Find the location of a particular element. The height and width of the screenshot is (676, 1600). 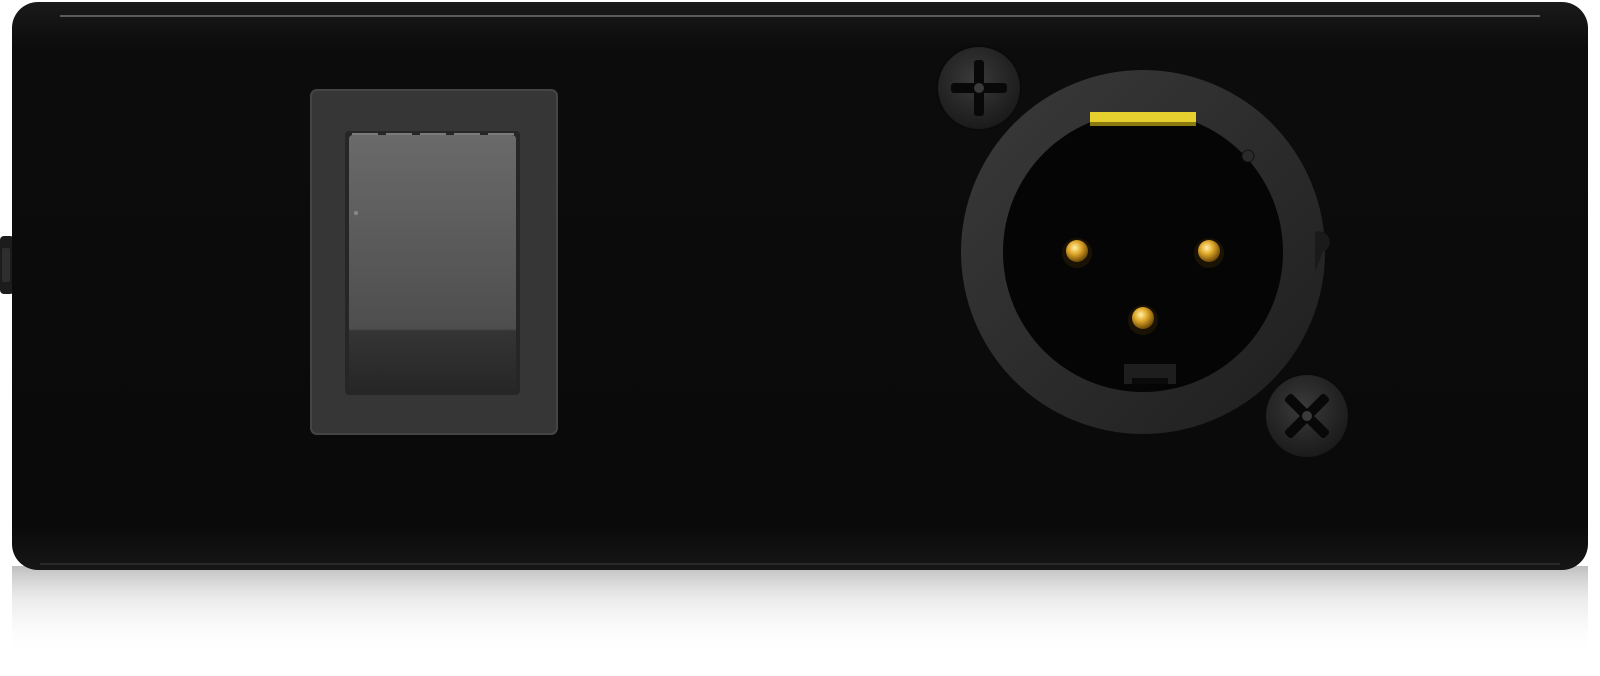

rocker-switch is located at coordinates (434, 262).